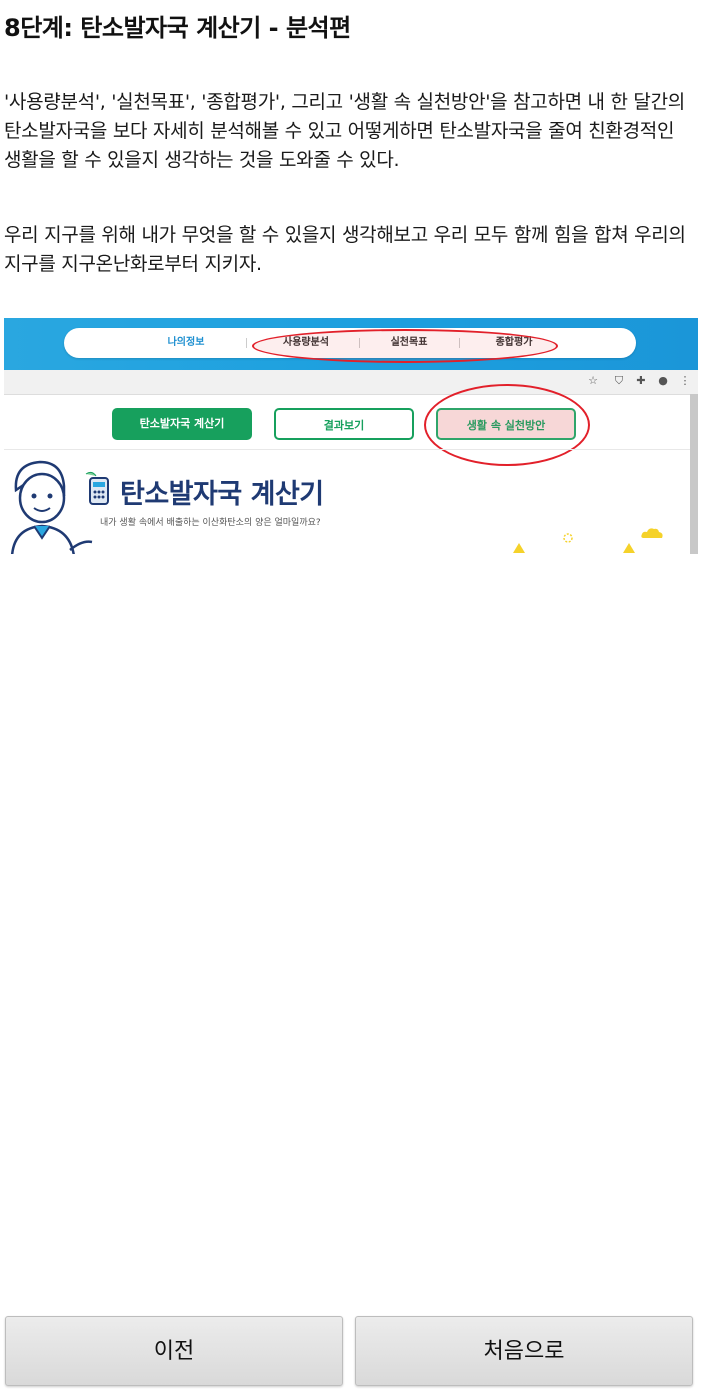  I want to click on scrollbar, so click(694, 474).